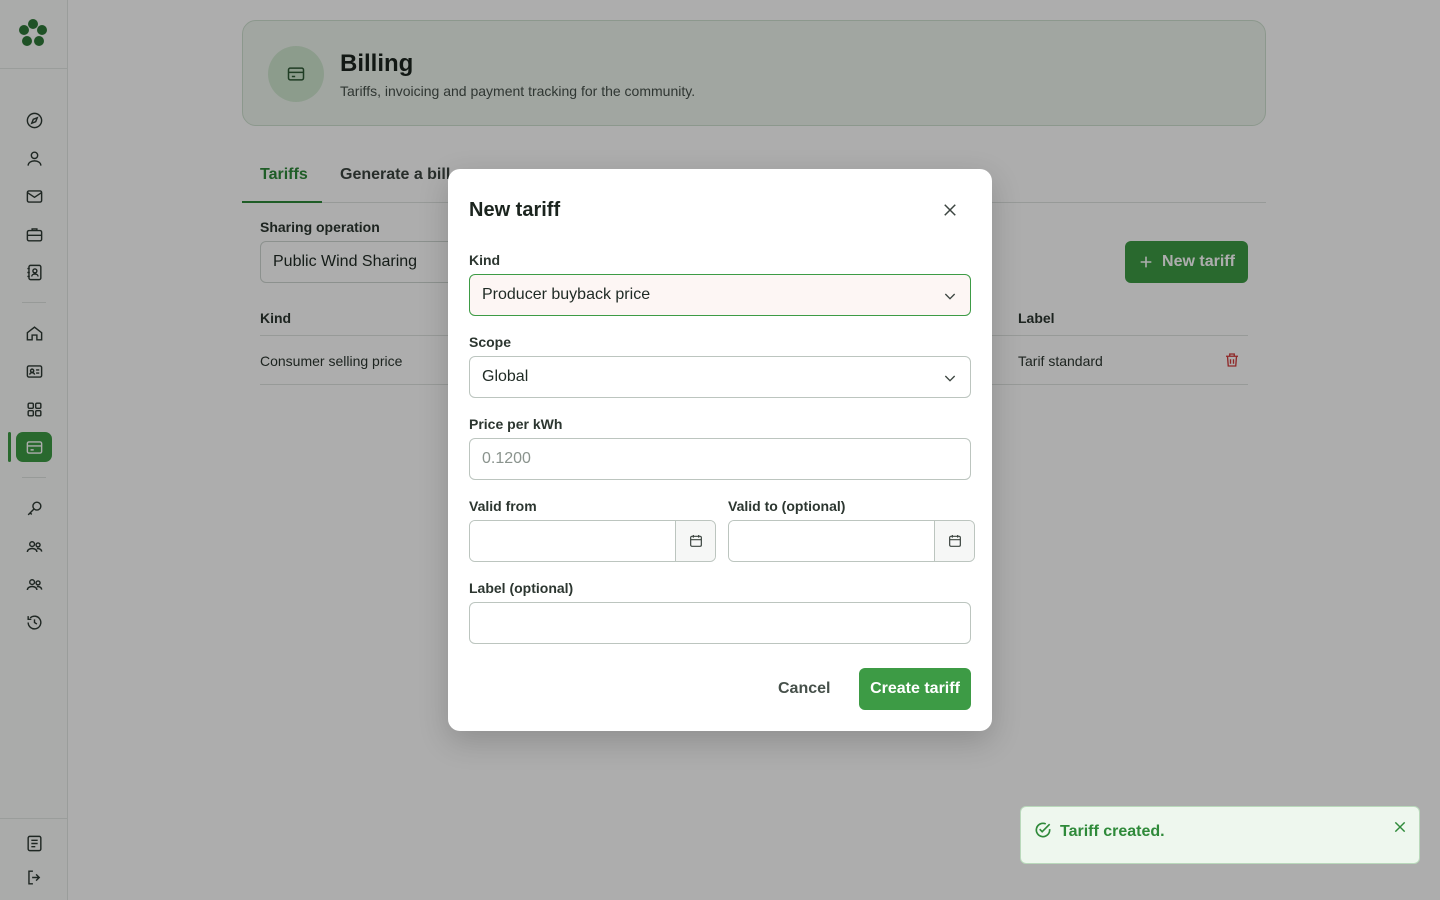 The width and height of the screenshot is (1440, 900). I want to click on toast-message: Tariff created., so click(1112, 831).